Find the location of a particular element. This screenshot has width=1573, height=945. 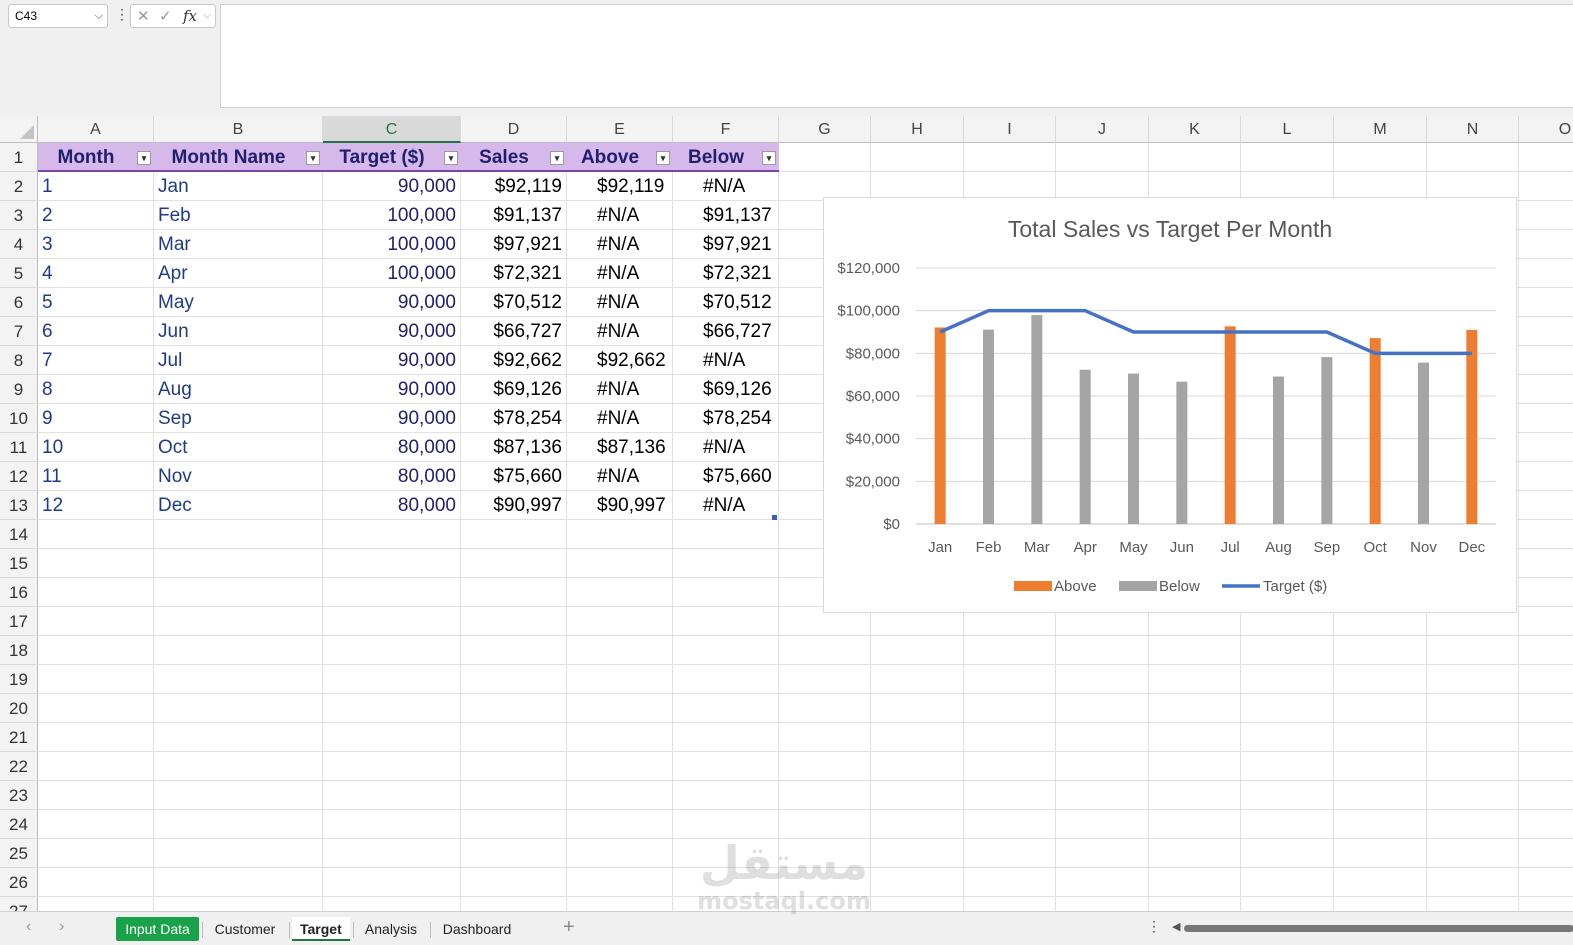

table-cell: $72,321 is located at coordinates (725, 273).